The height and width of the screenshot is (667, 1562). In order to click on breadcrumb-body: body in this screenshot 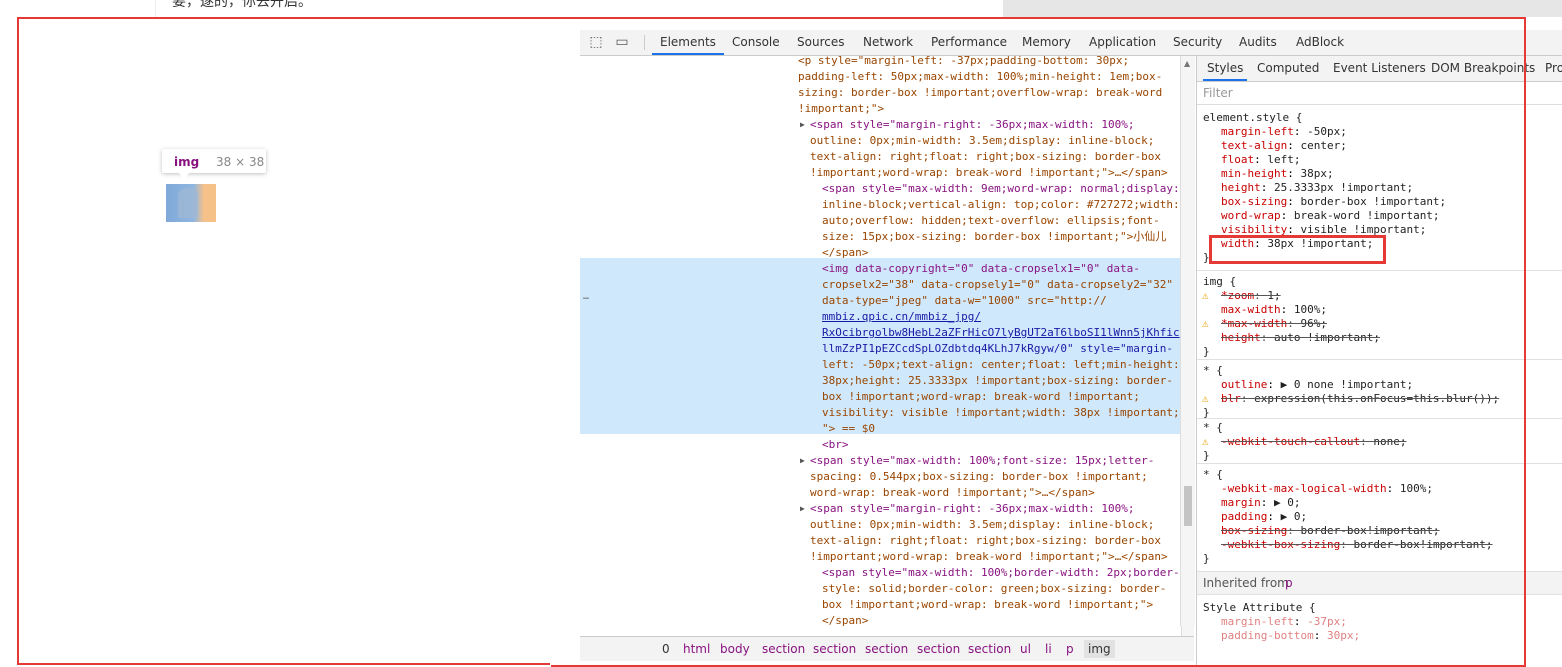, I will do `click(735, 649)`.